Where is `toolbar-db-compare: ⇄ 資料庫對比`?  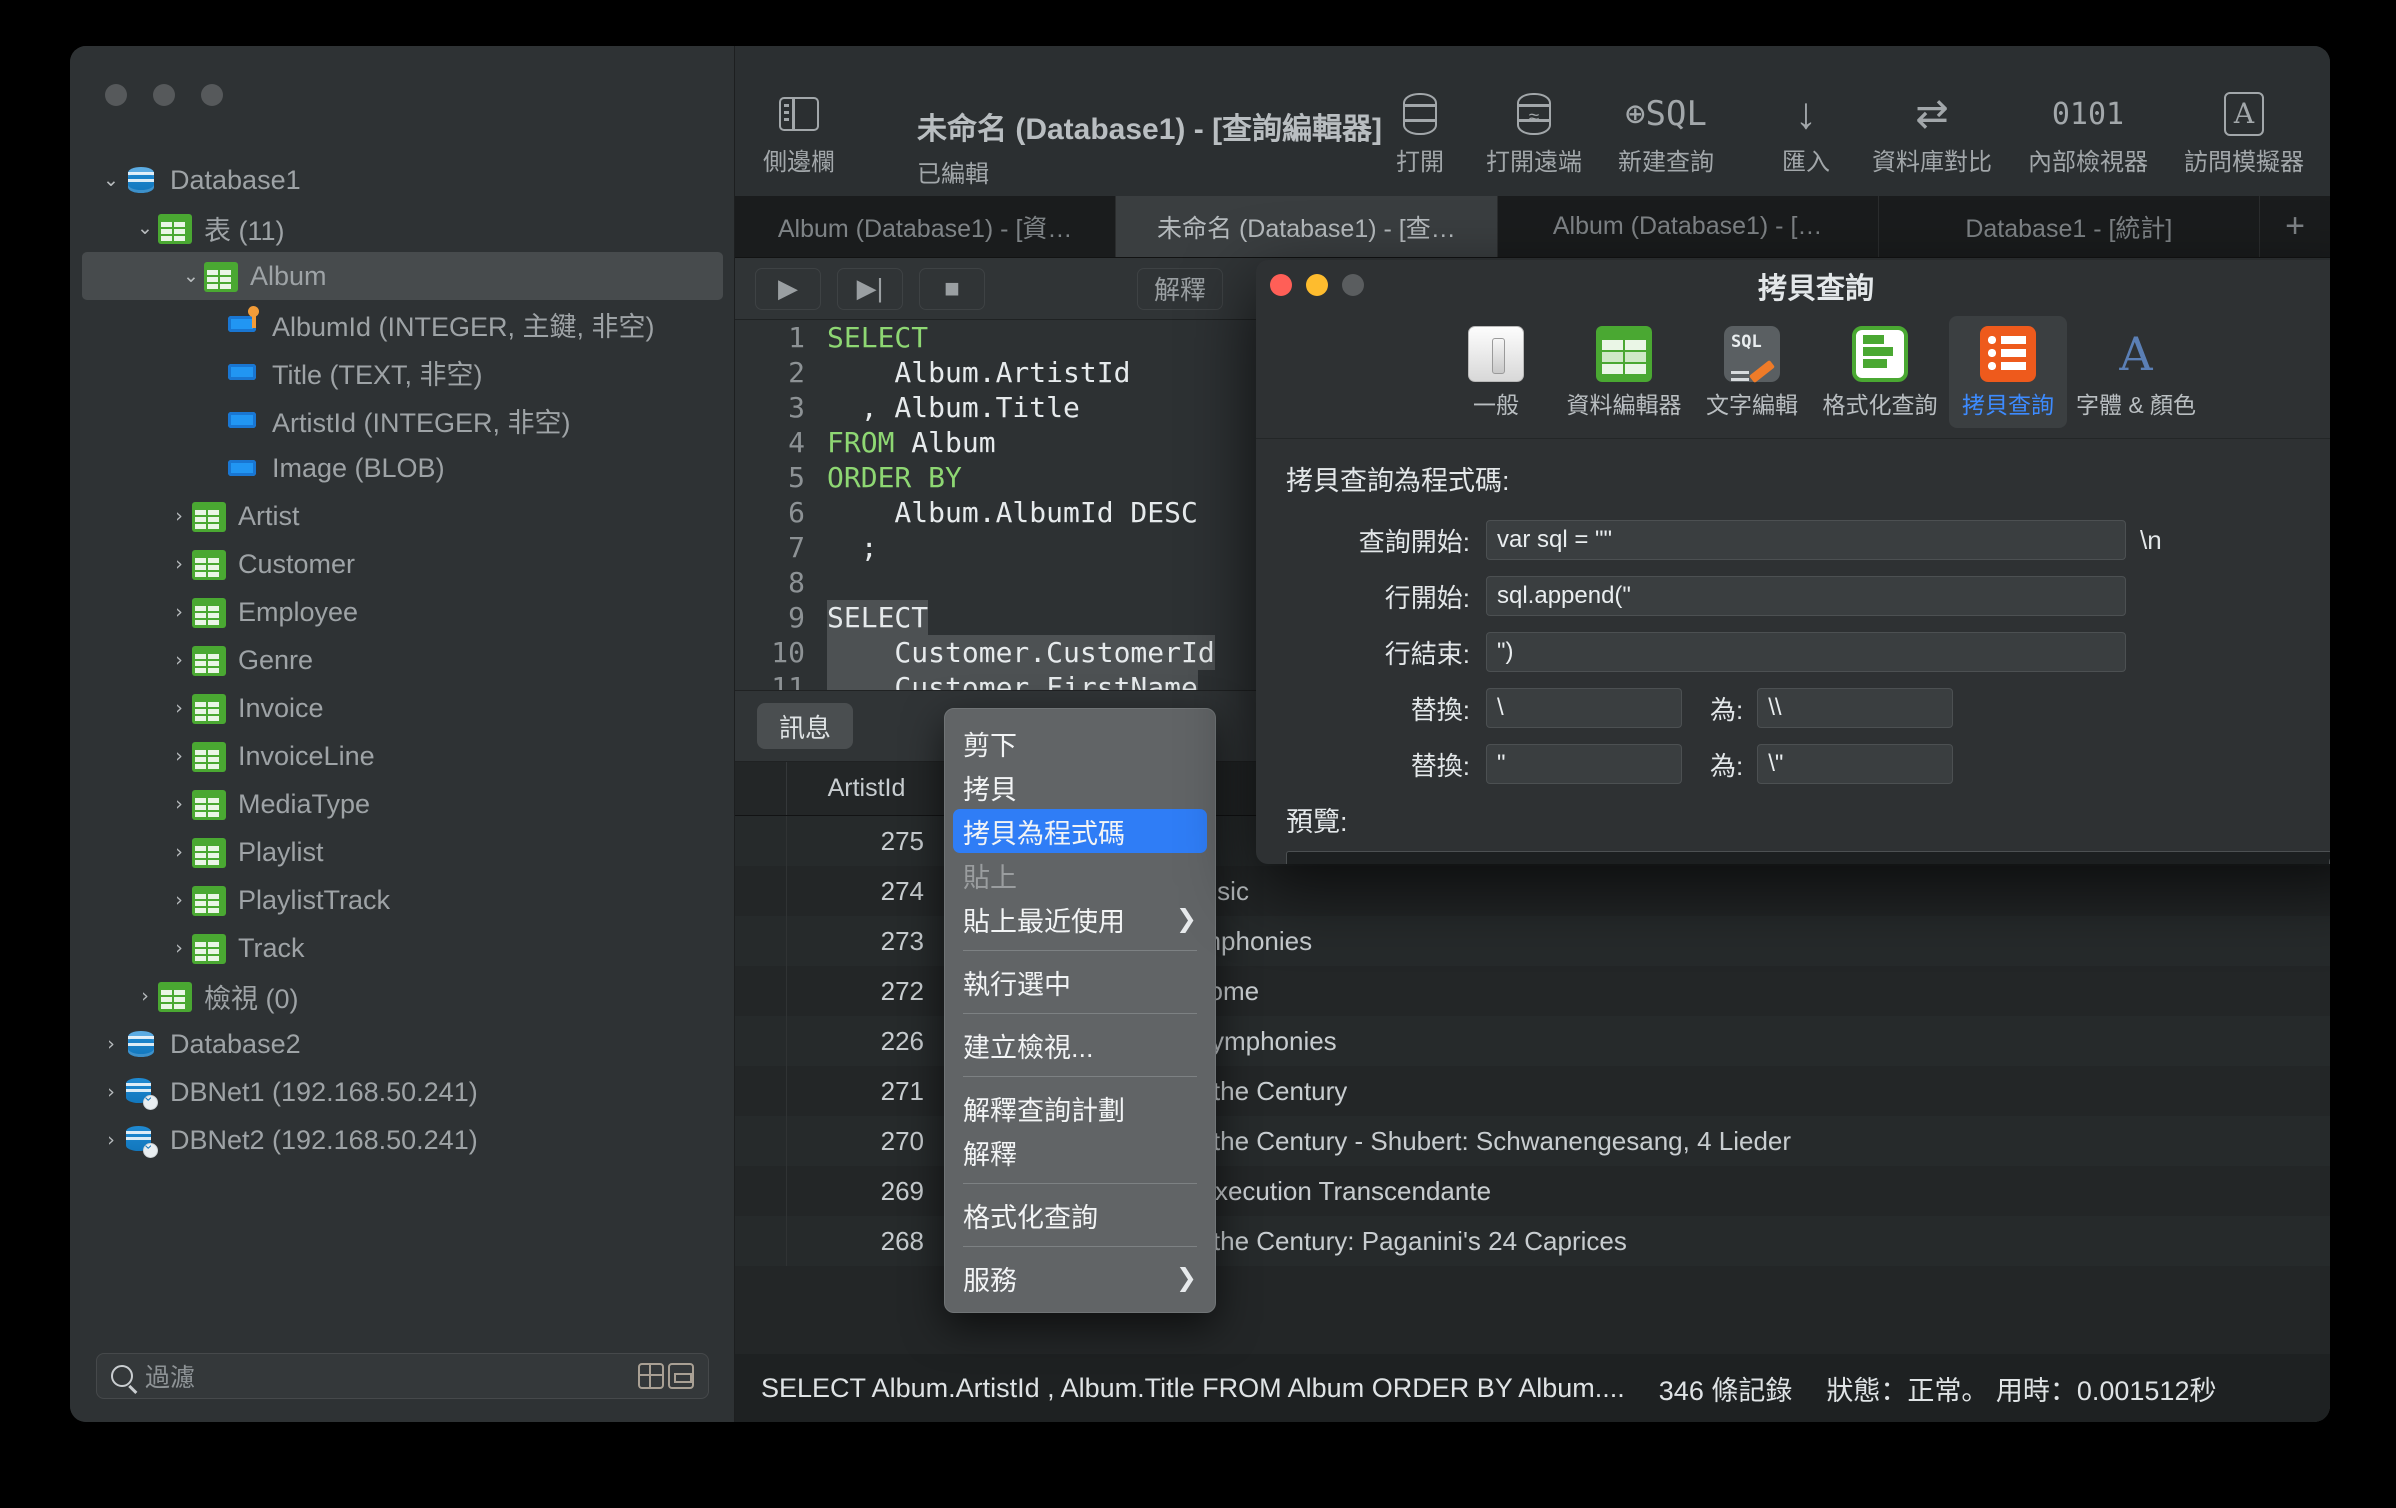 toolbar-db-compare: ⇄ 資料庫對比 is located at coordinates (1932, 111).